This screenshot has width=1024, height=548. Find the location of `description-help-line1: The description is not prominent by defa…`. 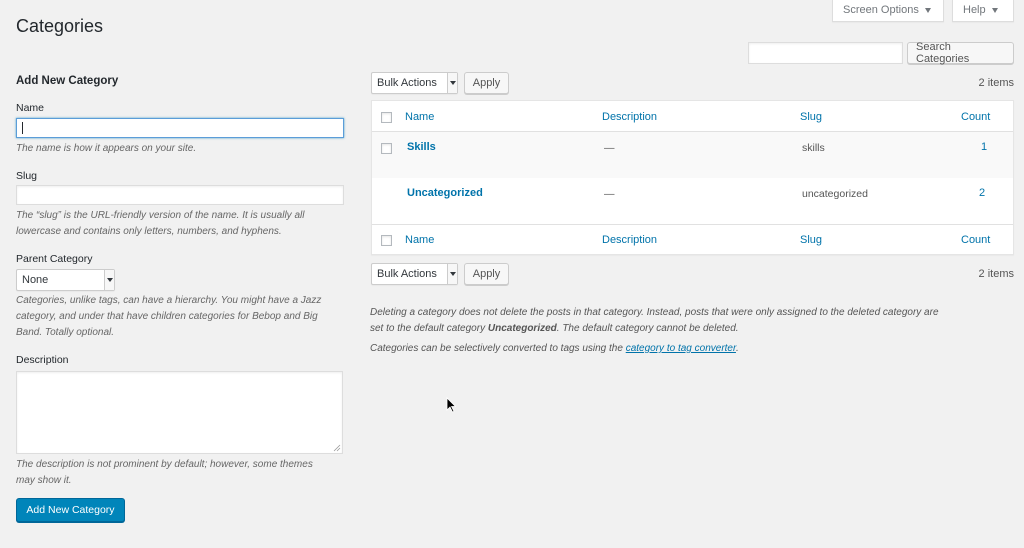

description-help-line1: The description is not prominent by defa… is located at coordinates (164, 464).